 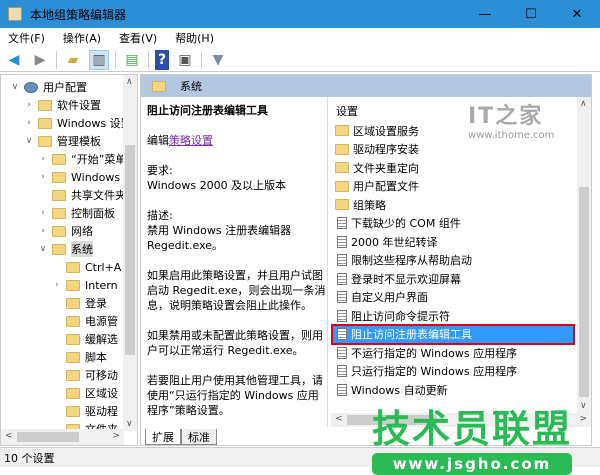 I want to click on setting-list-item: 不运行指定的 Windows 应用程序, so click(x=453, y=352).